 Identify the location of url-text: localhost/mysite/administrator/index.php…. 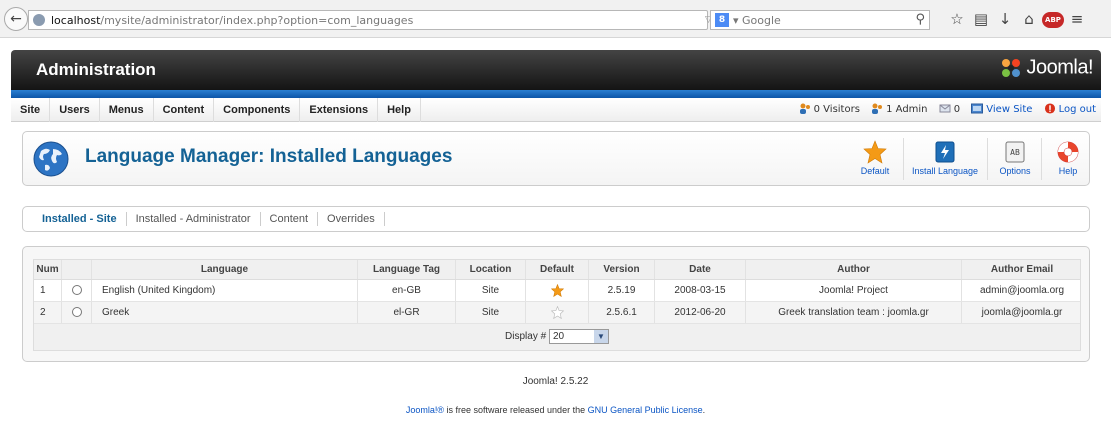
(232, 20).